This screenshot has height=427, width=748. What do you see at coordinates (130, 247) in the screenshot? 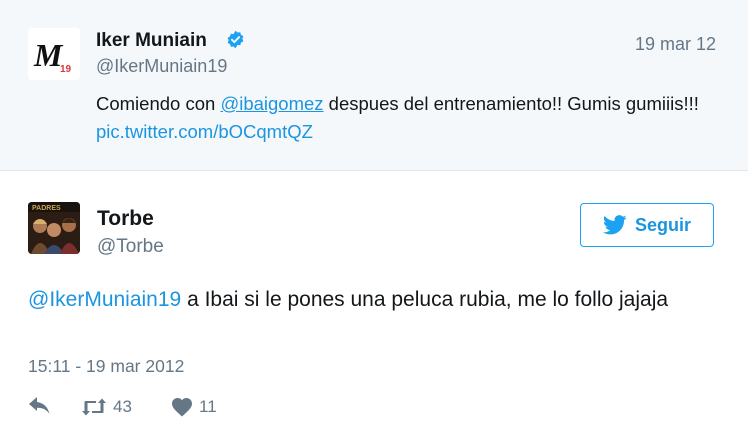
I see `author-handle: @Torbe` at bounding box center [130, 247].